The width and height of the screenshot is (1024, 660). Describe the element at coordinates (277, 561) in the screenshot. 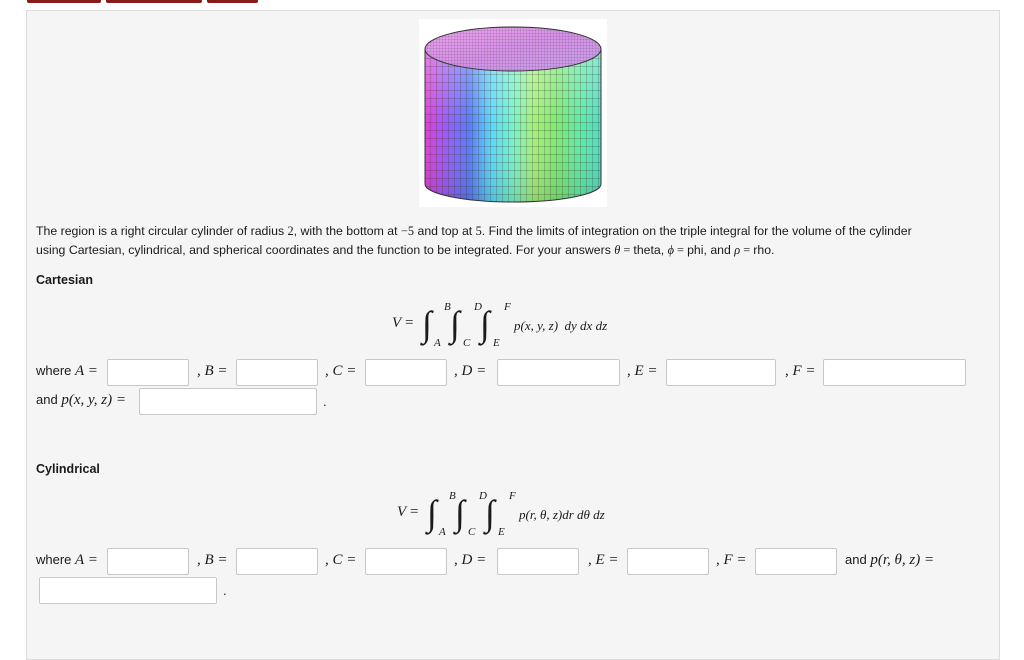

I see `cyl-input-B` at that location.